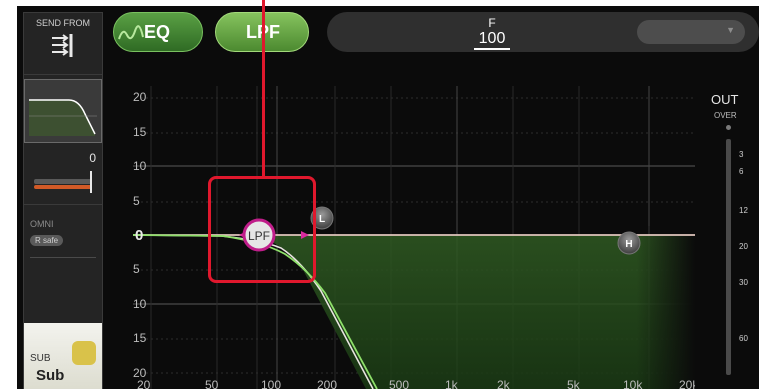 Image resolution: width=759 pixels, height=389 pixels. I want to click on filter-thumbnail, so click(63, 111).